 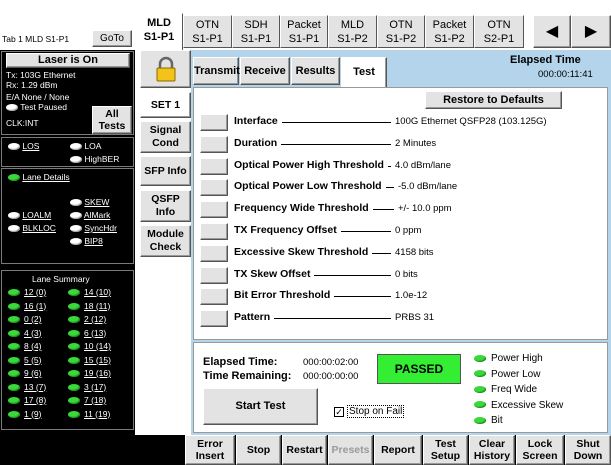 I want to click on los-led, so click(x=14, y=147).